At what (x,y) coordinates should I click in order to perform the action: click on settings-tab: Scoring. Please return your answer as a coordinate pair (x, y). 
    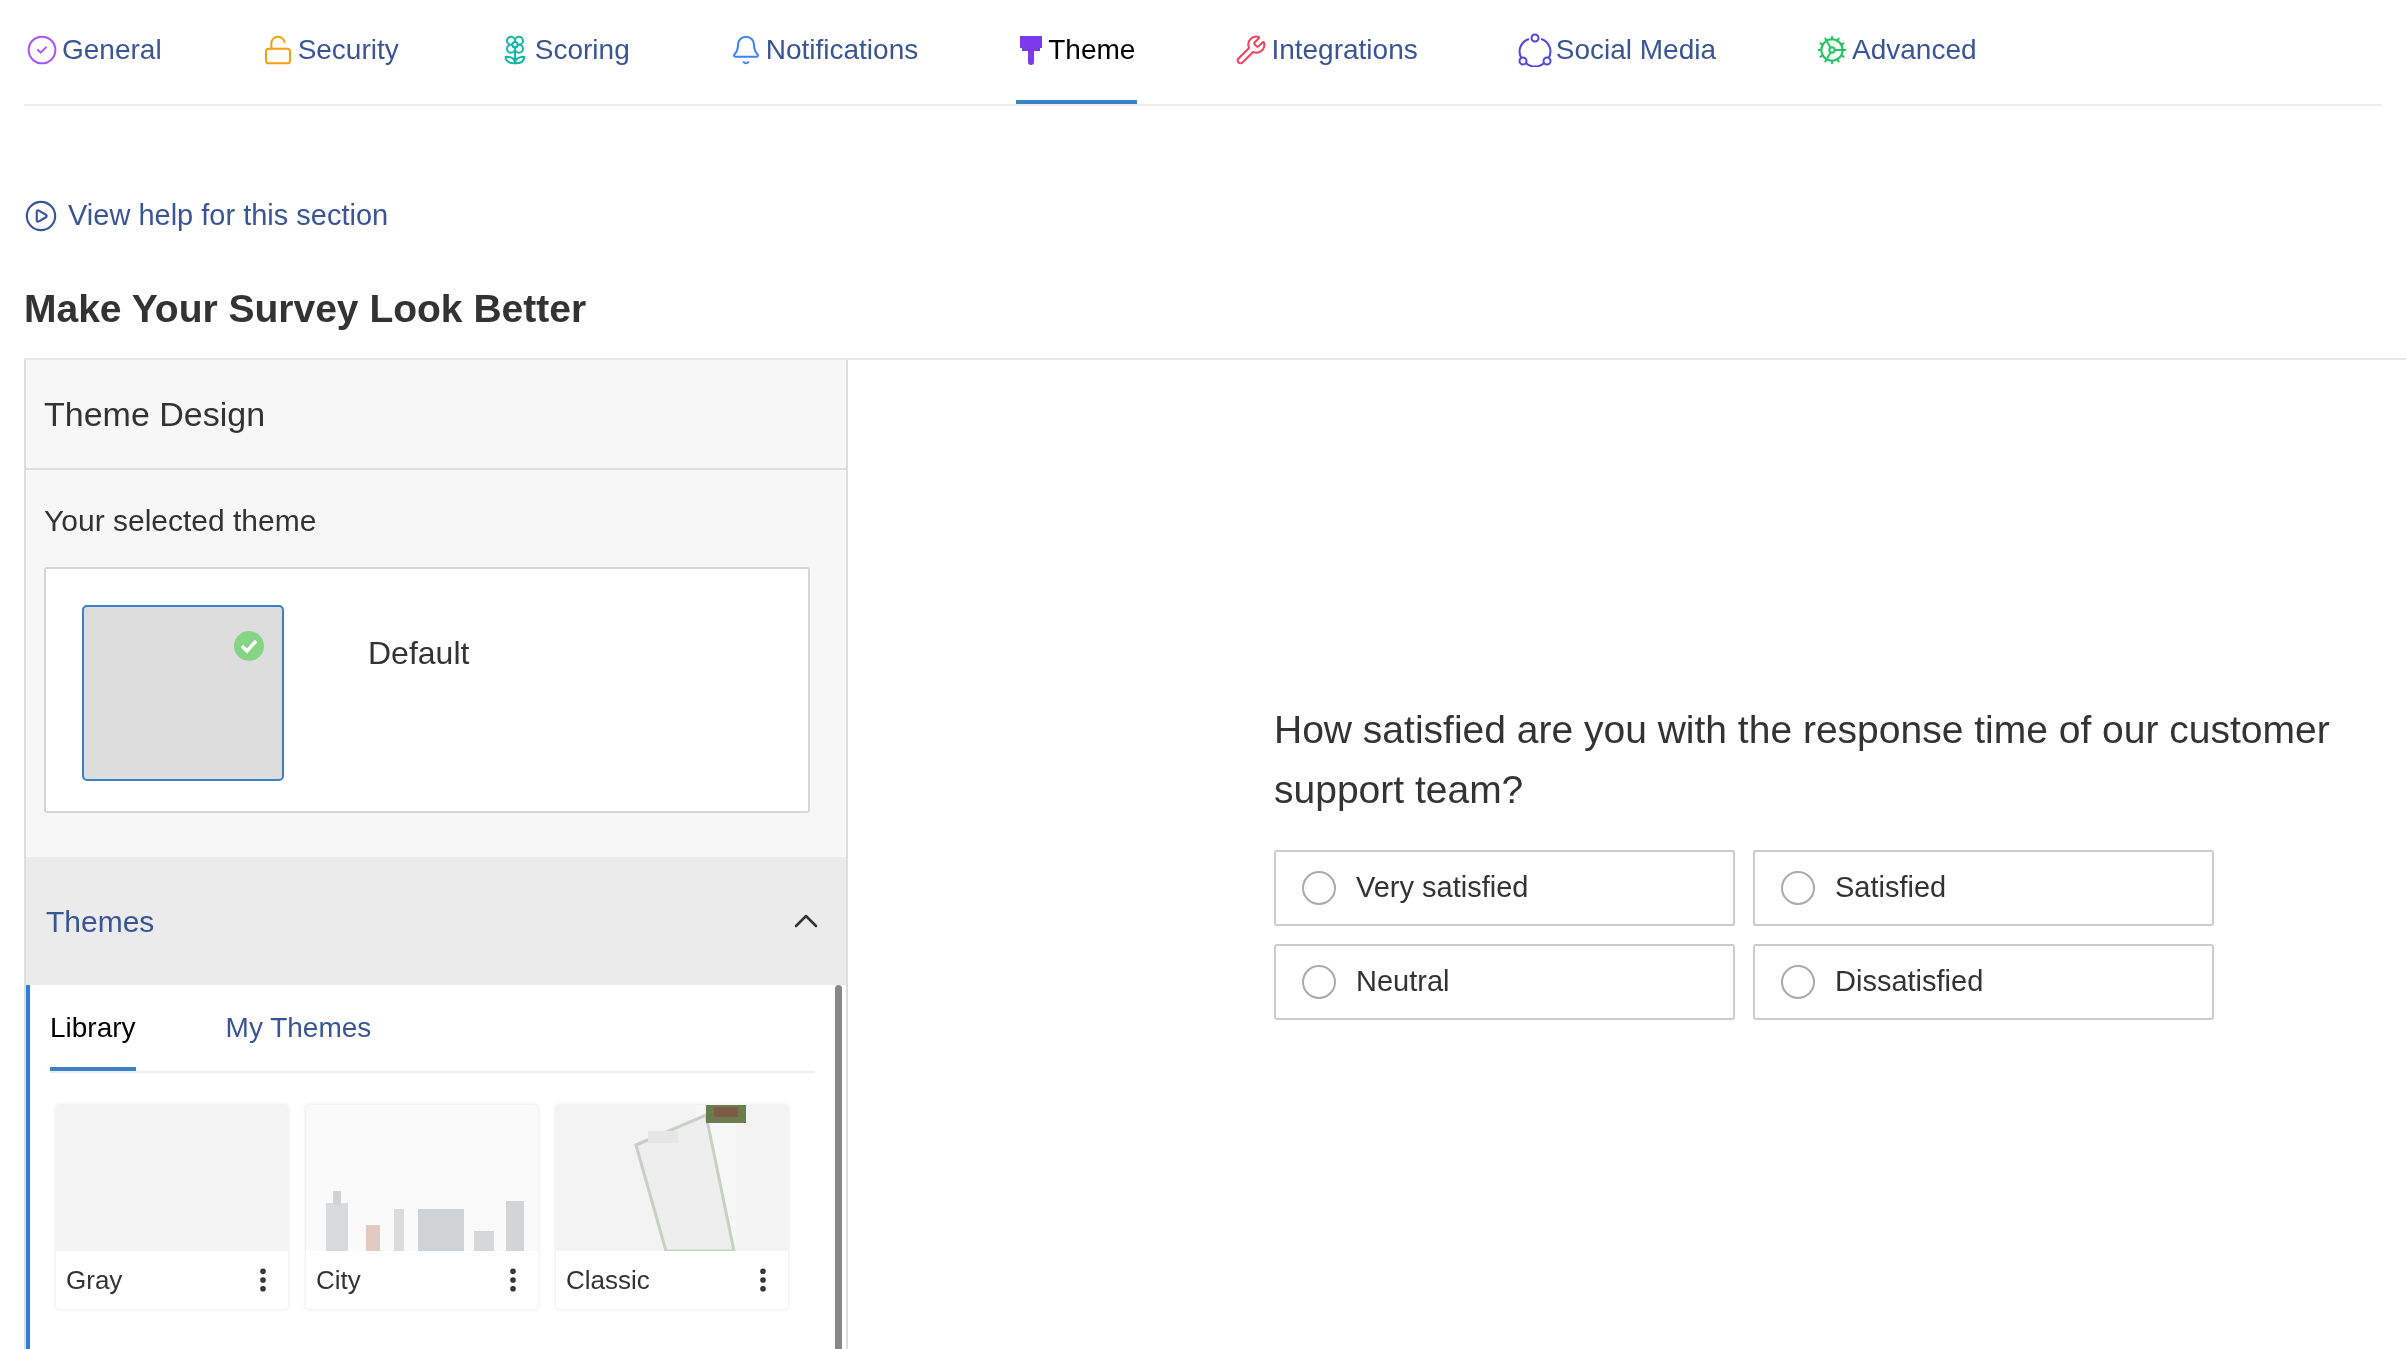
    Looking at the image, I should click on (564, 52).